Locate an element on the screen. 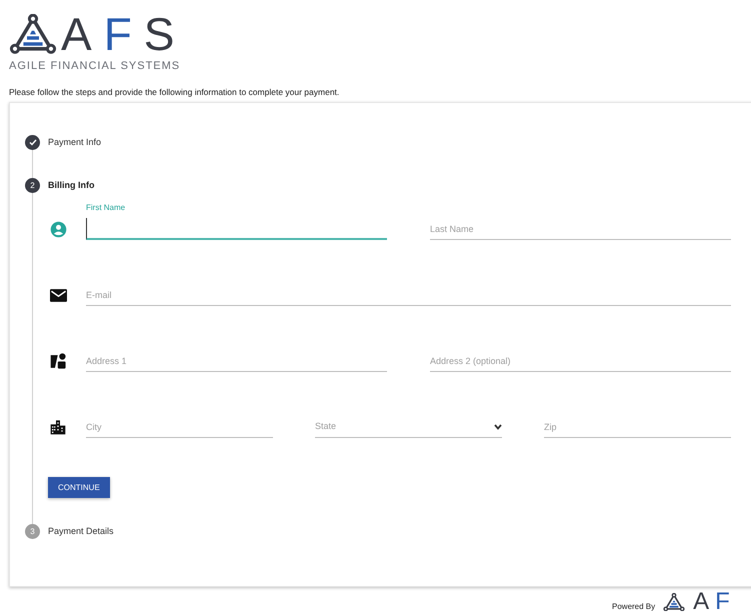 This screenshot has width=751, height=612. input-field: Address 1 is located at coordinates (236, 361).